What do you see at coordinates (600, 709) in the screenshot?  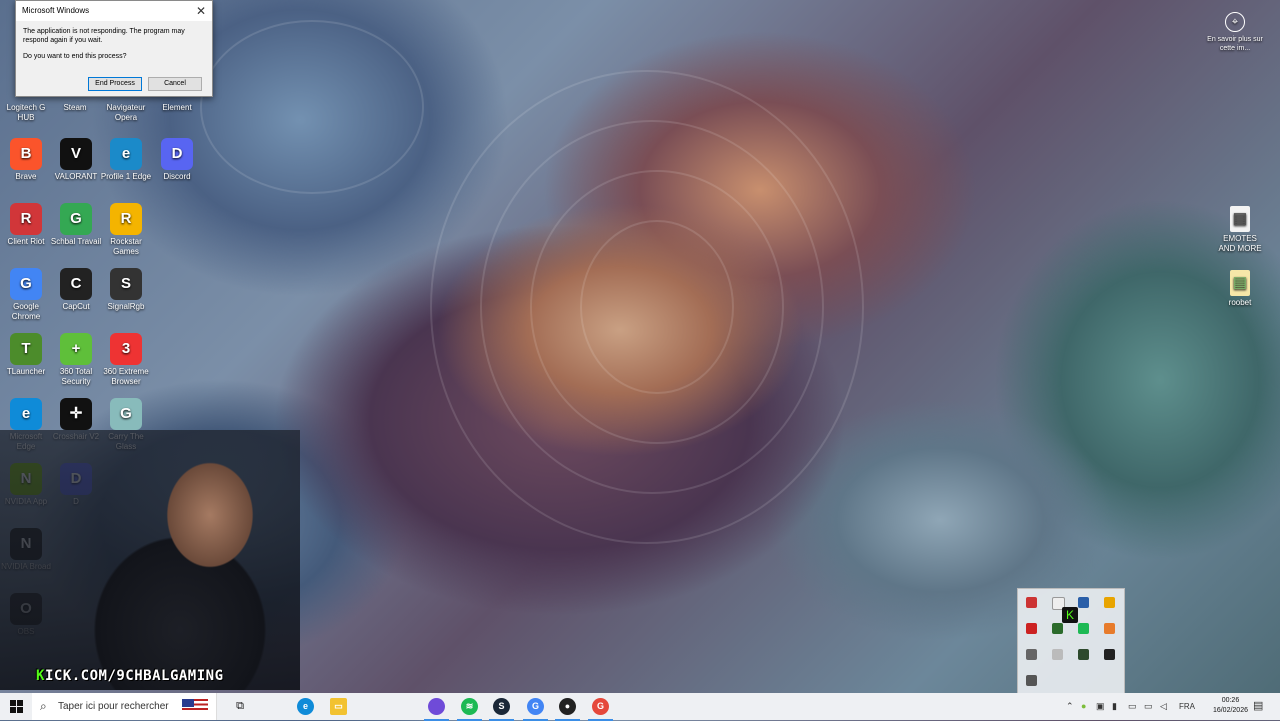 I see `chrome-profile-taskbar-icon: G` at bounding box center [600, 709].